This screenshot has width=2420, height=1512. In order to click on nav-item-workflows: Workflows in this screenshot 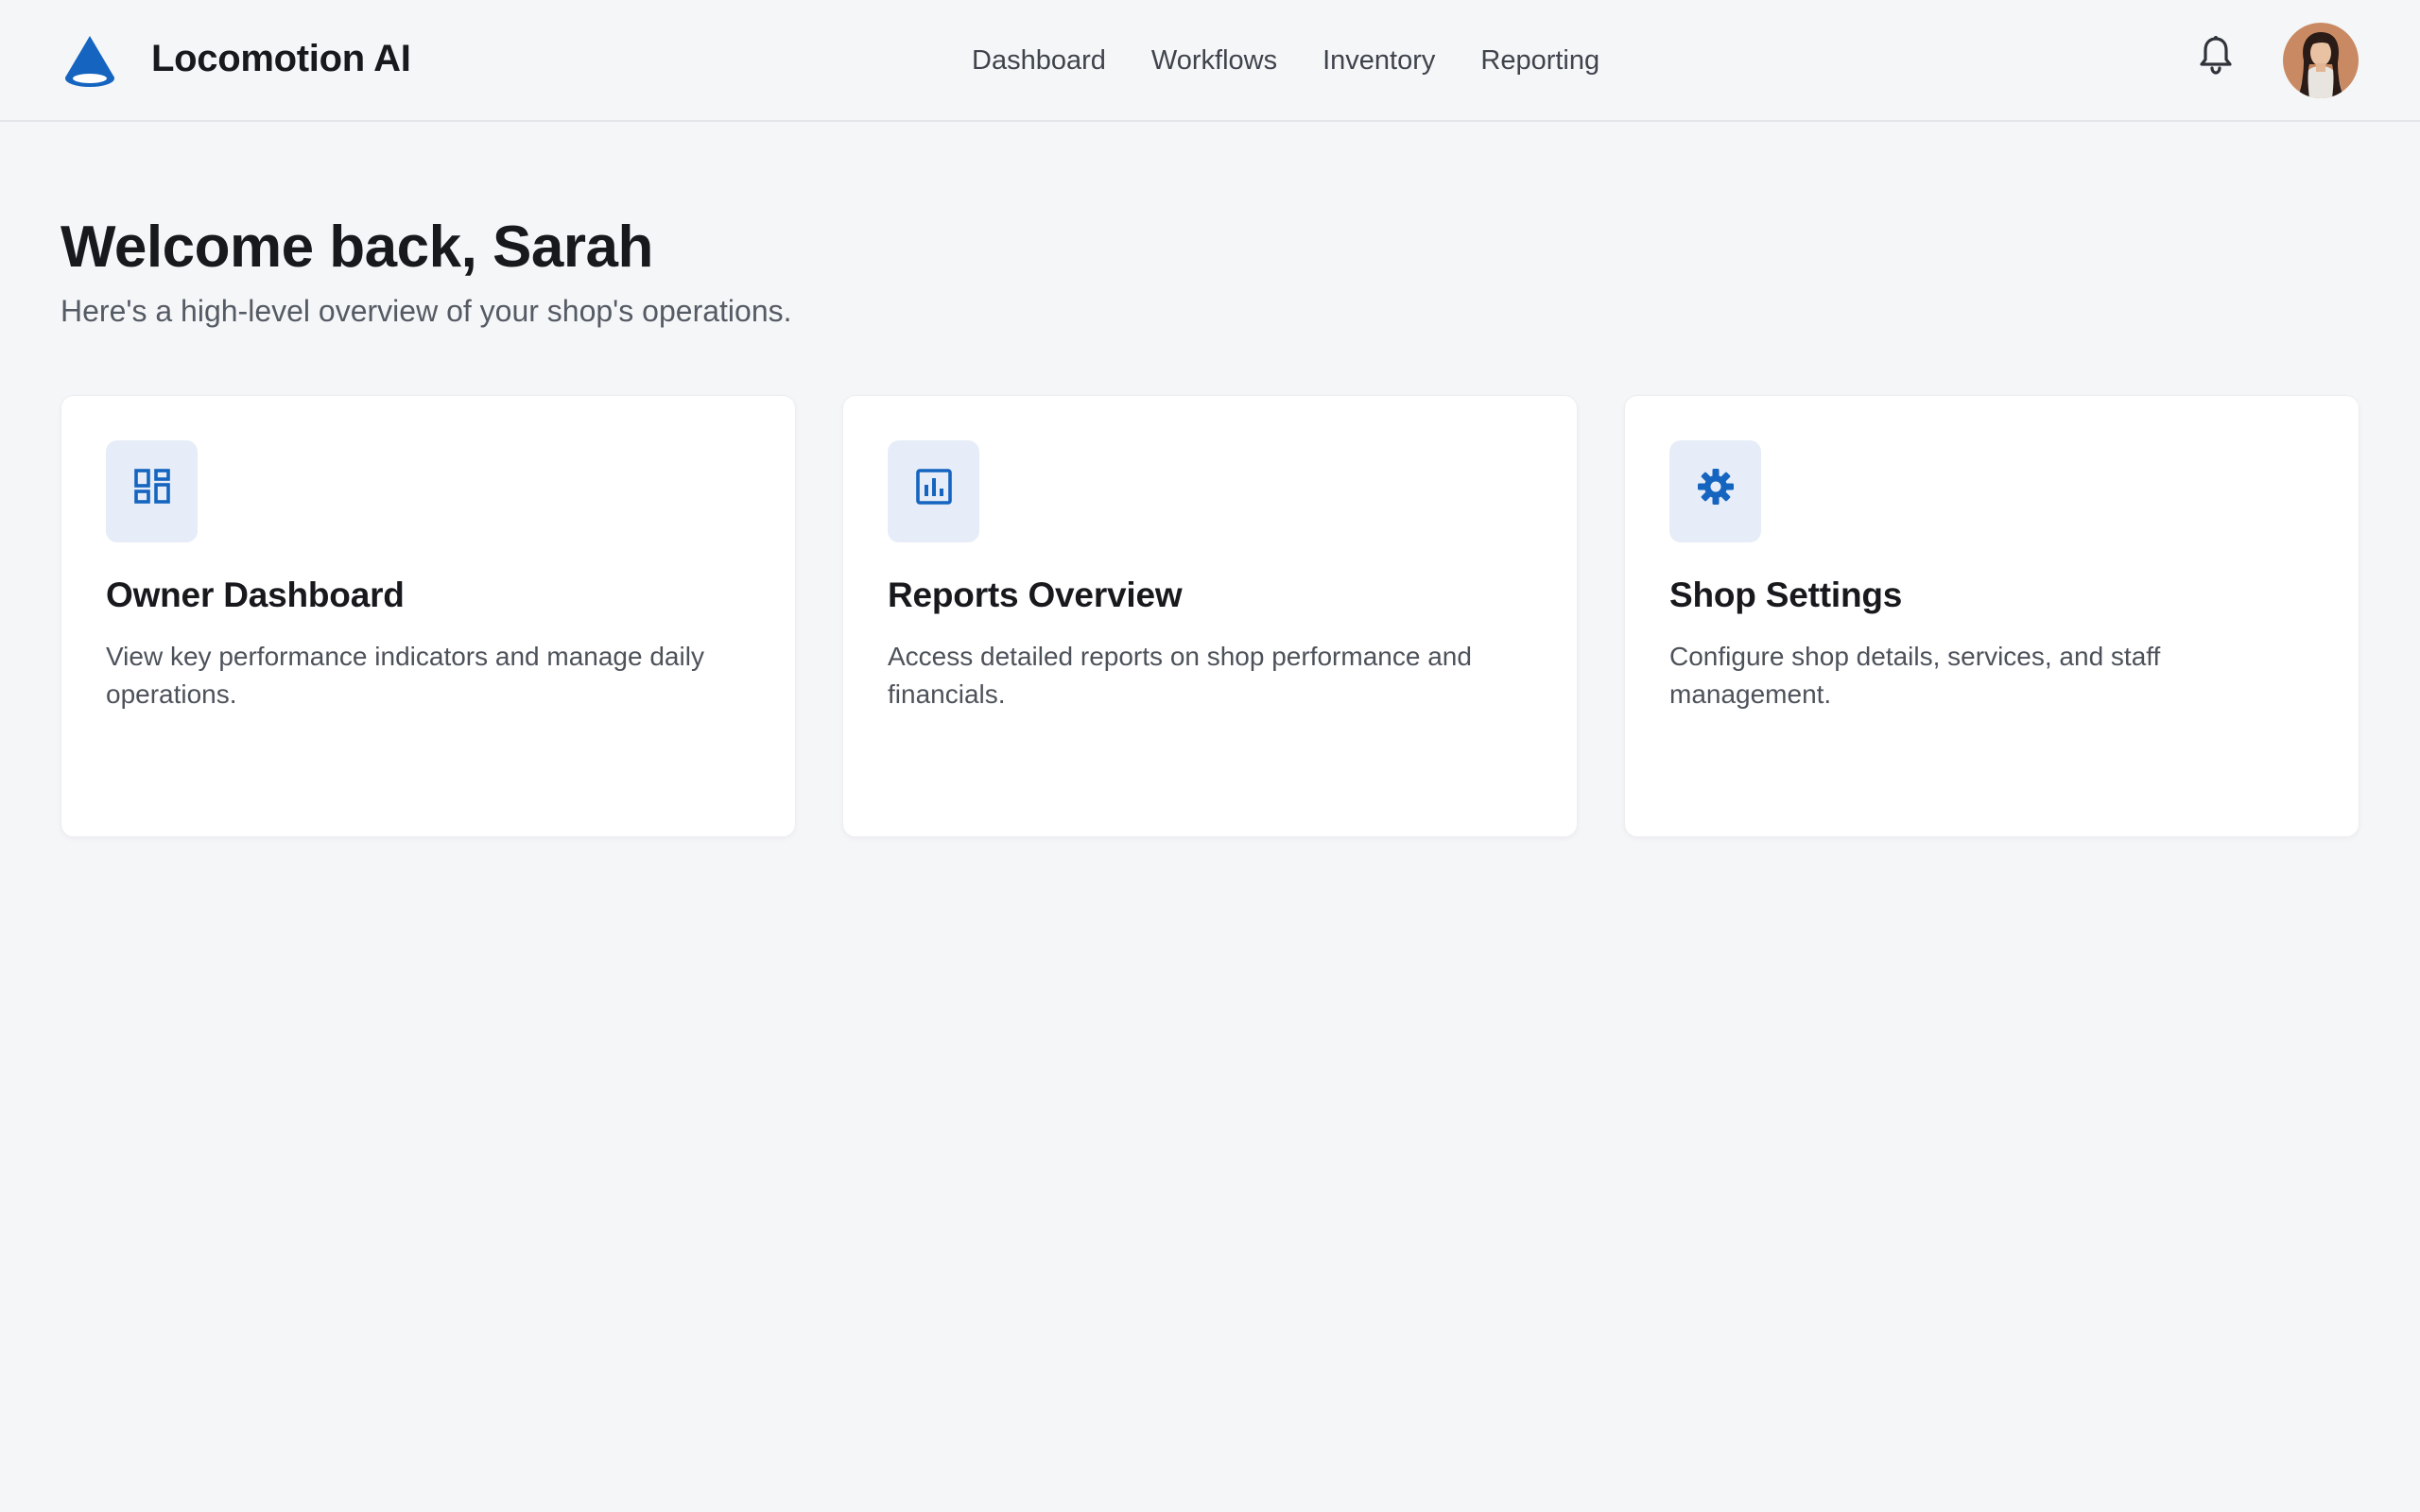, I will do `click(1214, 60)`.